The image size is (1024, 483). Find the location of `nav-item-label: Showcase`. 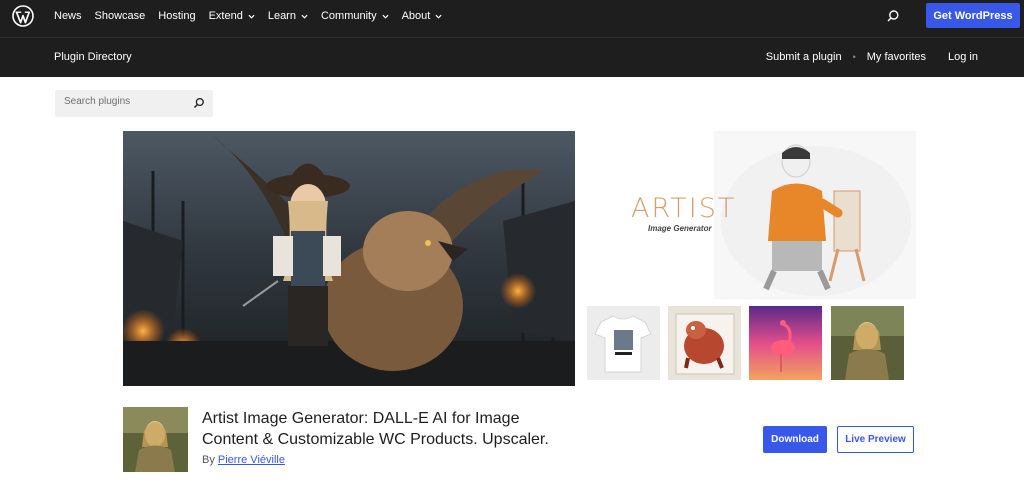

nav-item-label: Showcase is located at coordinates (120, 16).